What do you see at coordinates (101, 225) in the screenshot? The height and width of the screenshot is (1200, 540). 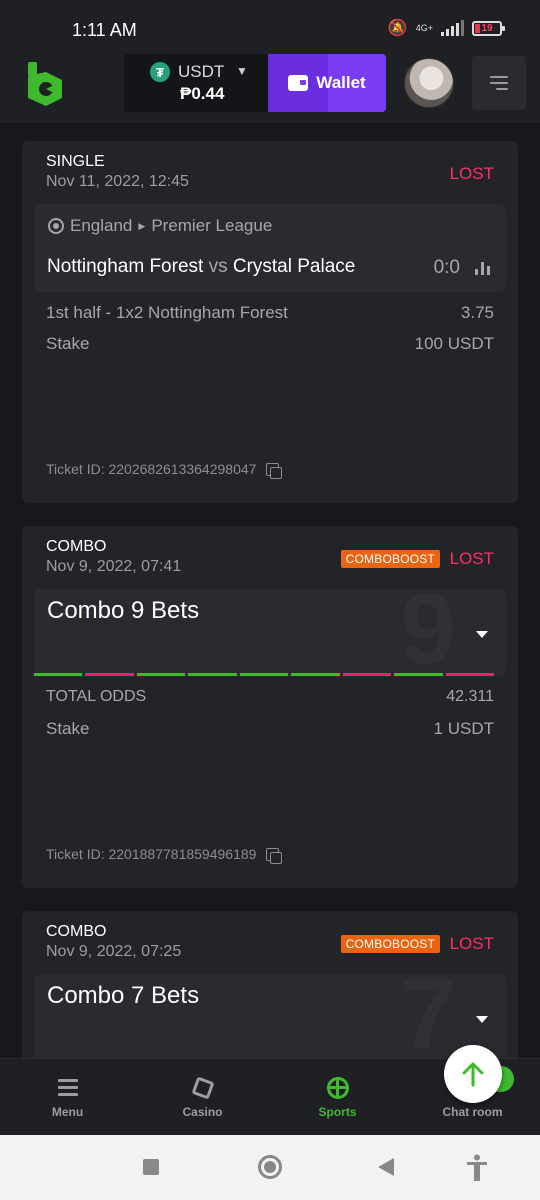 I see `league-country: England` at bounding box center [101, 225].